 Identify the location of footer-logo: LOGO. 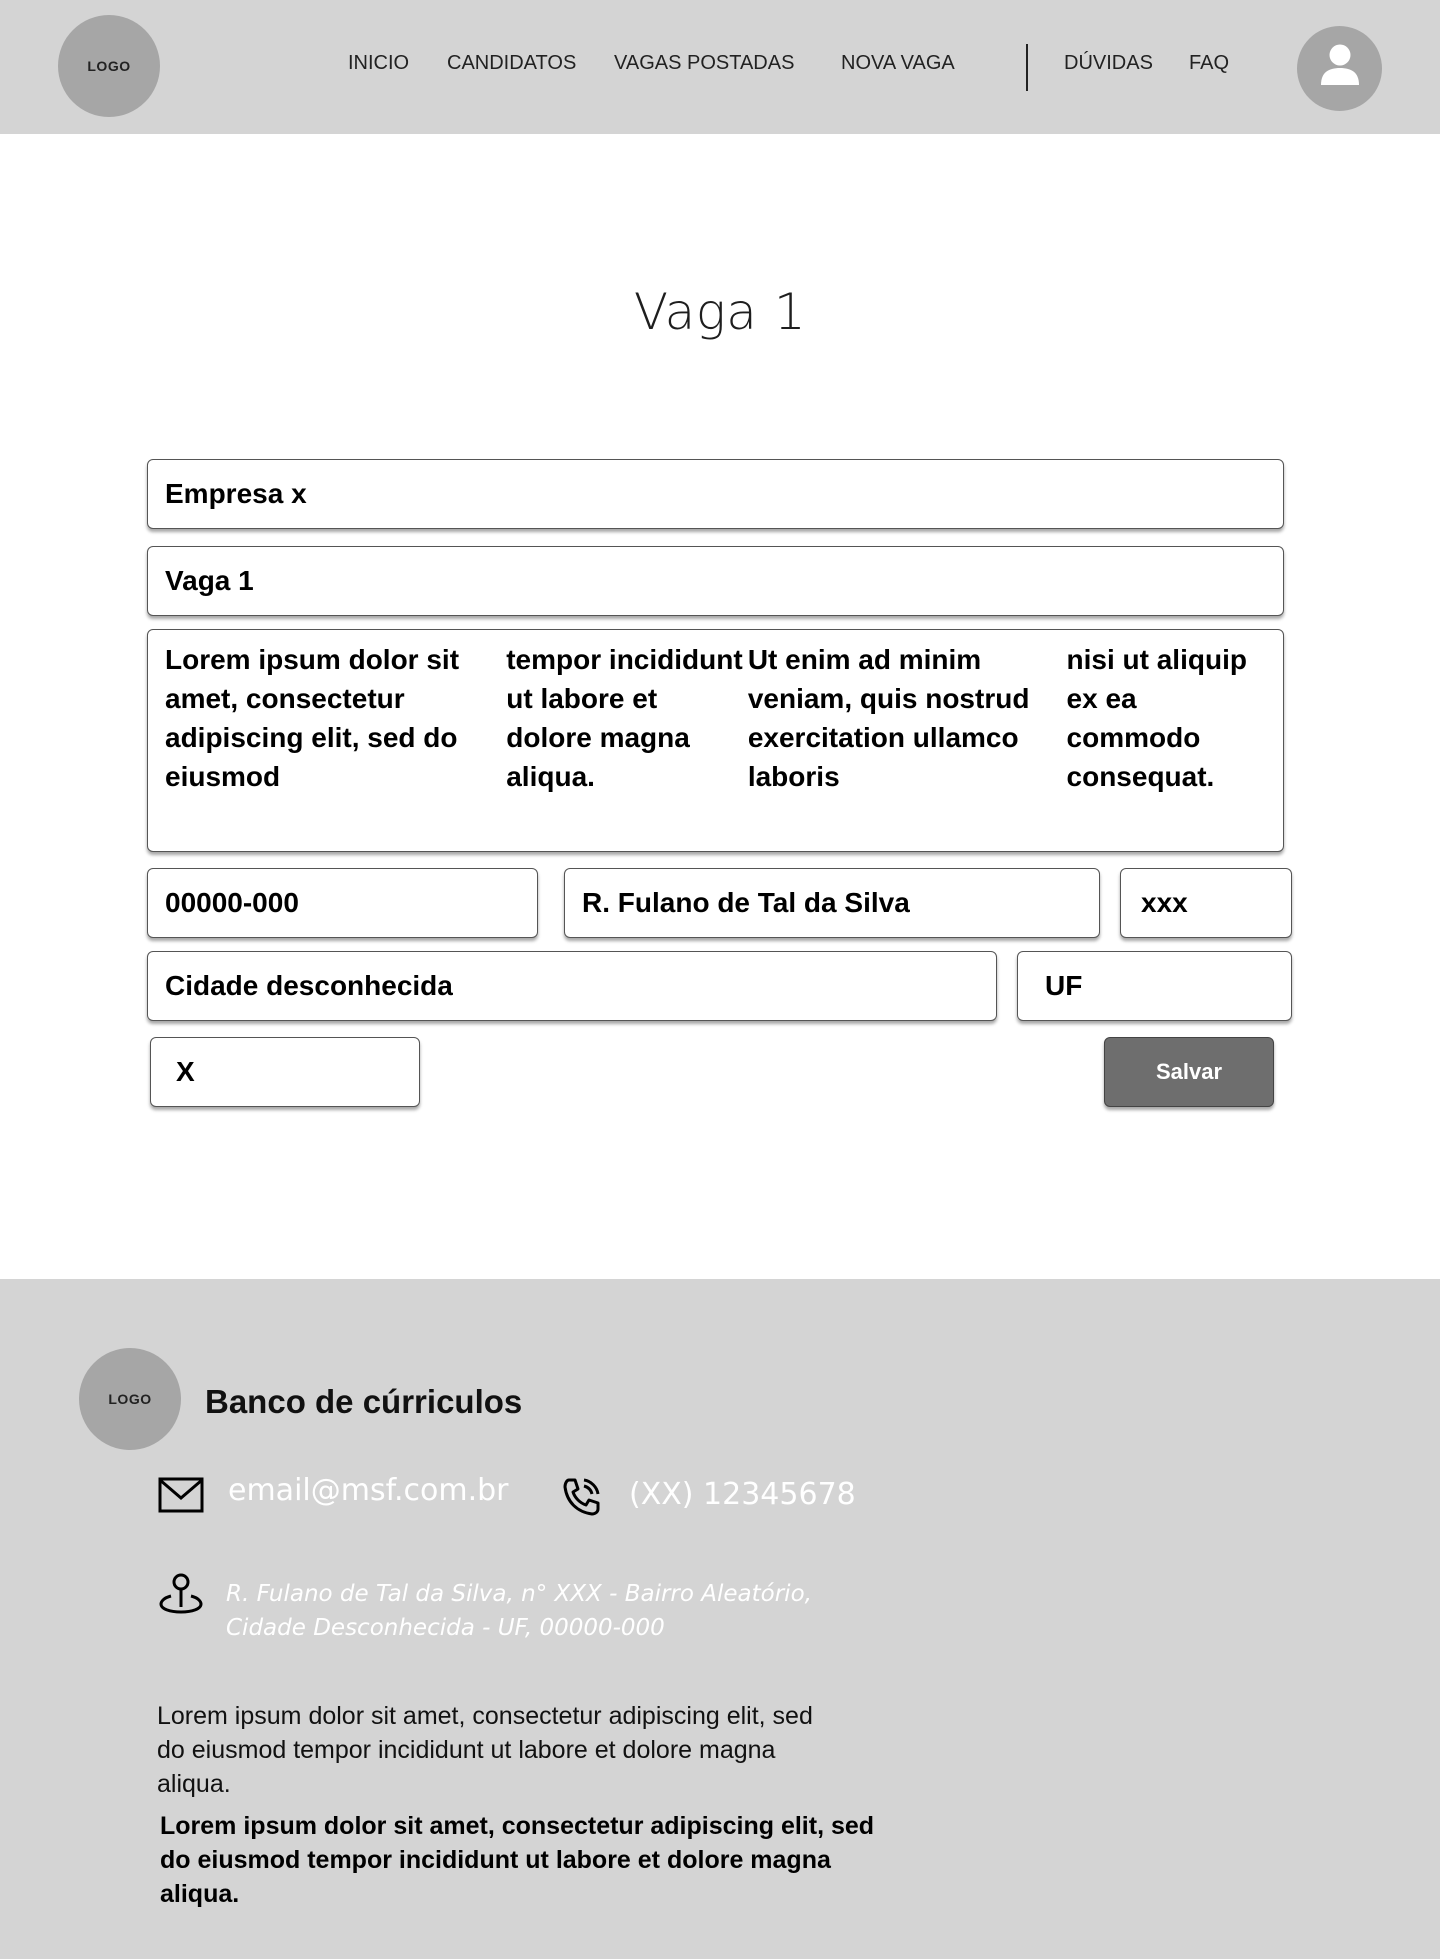
(130, 1399).